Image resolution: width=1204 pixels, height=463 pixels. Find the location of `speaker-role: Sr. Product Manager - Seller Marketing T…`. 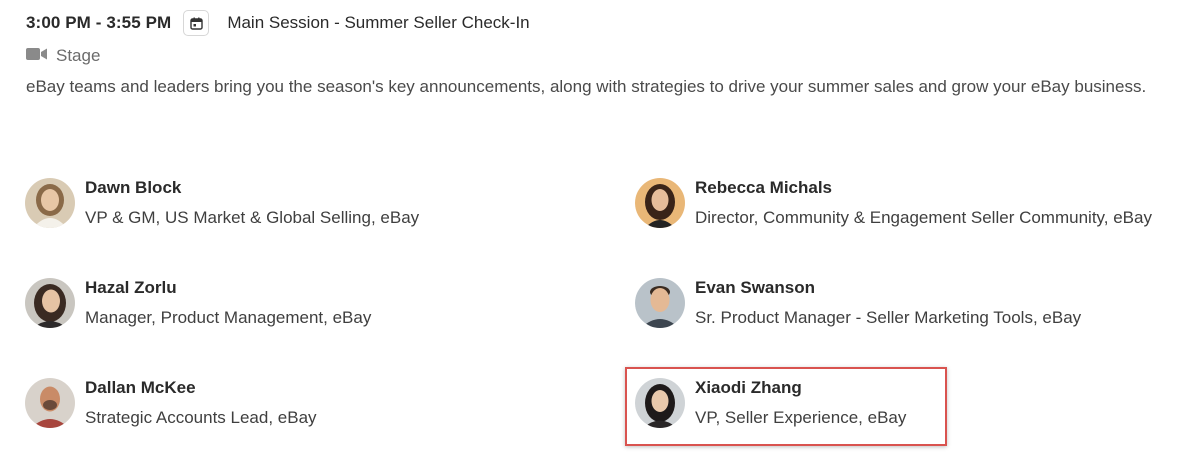

speaker-role: Sr. Product Manager - Seller Marketing T… is located at coordinates (888, 317).